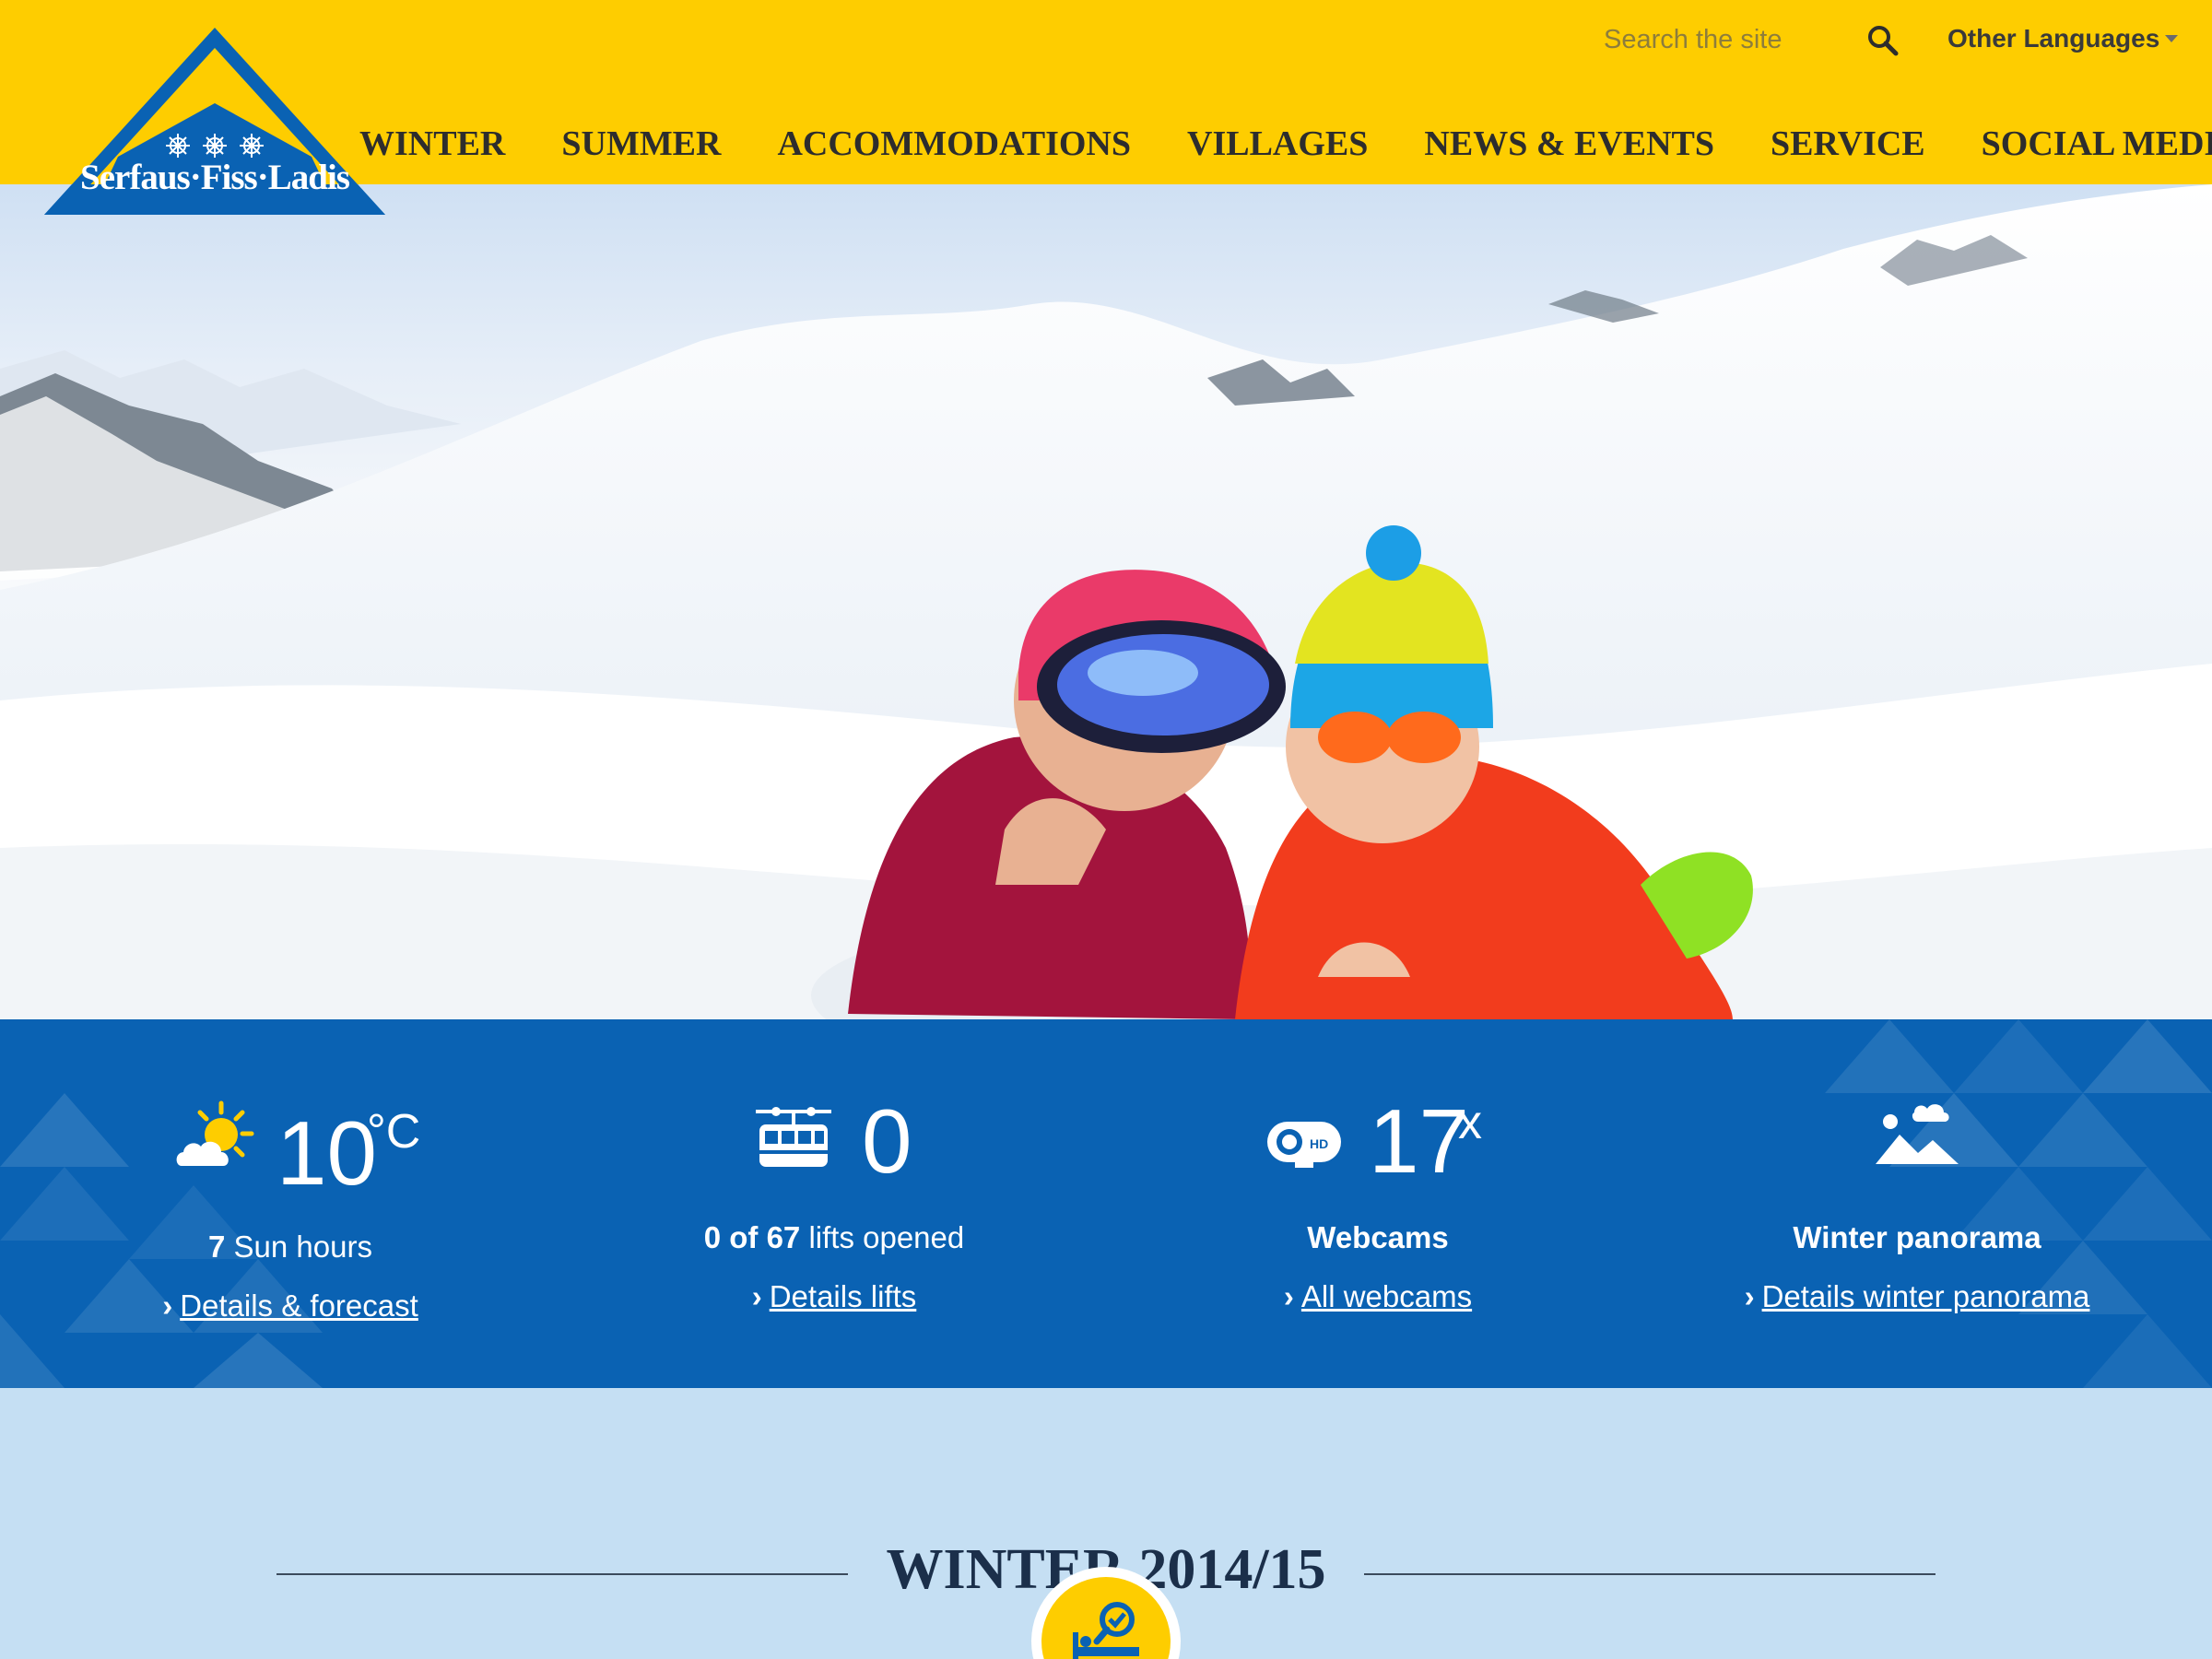  I want to click on nav-villages: VILLAGES, so click(1277, 144).